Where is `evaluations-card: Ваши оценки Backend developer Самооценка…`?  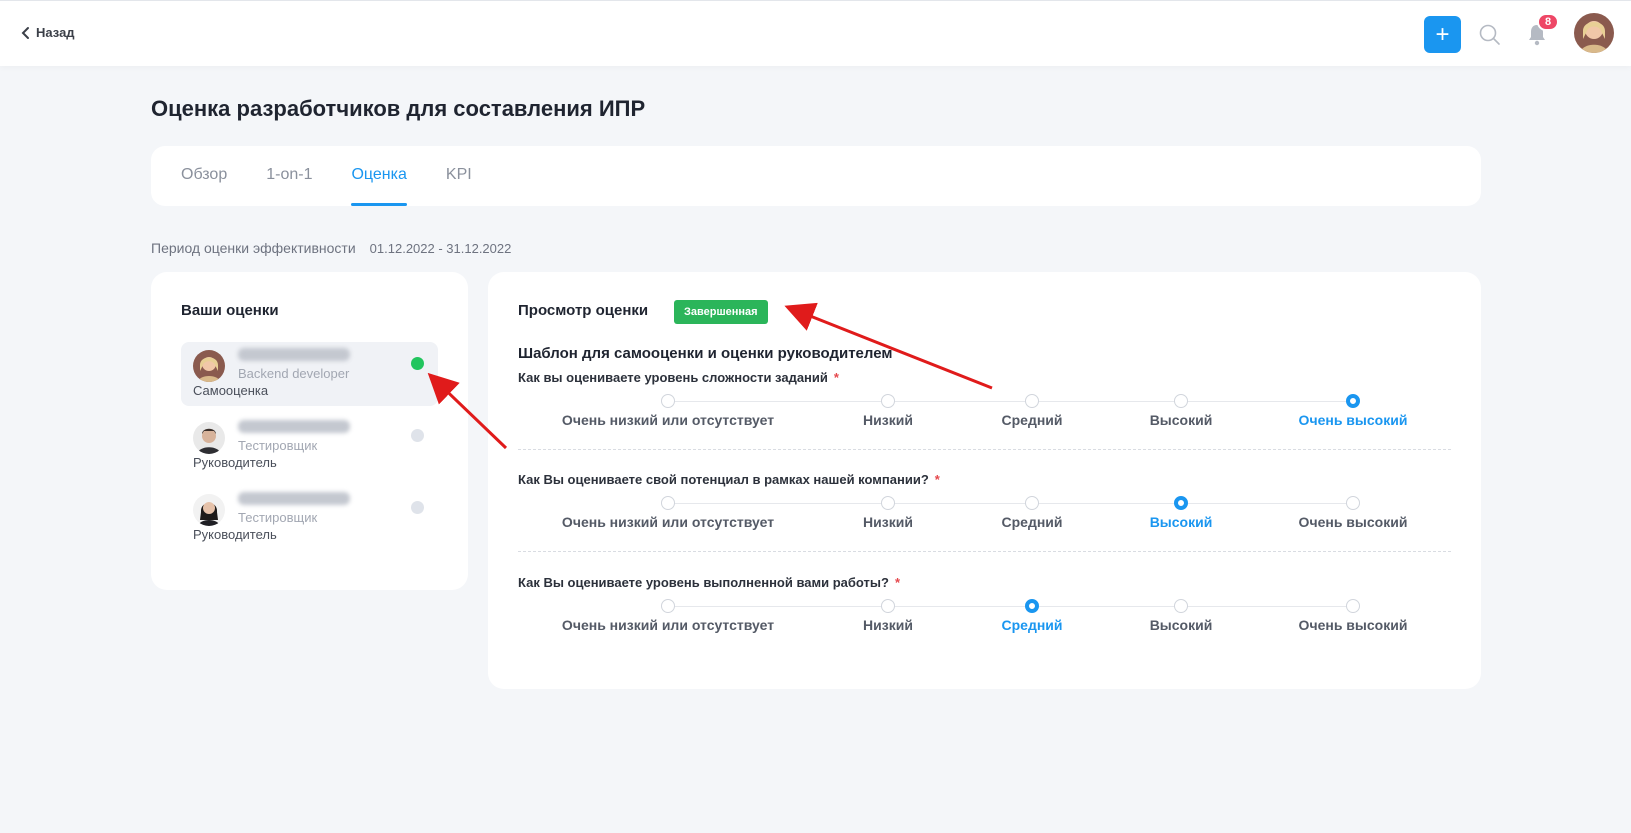 evaluations-card: Ваши оценки Backend developer Самооценка… is located at coordinates (309, 431).